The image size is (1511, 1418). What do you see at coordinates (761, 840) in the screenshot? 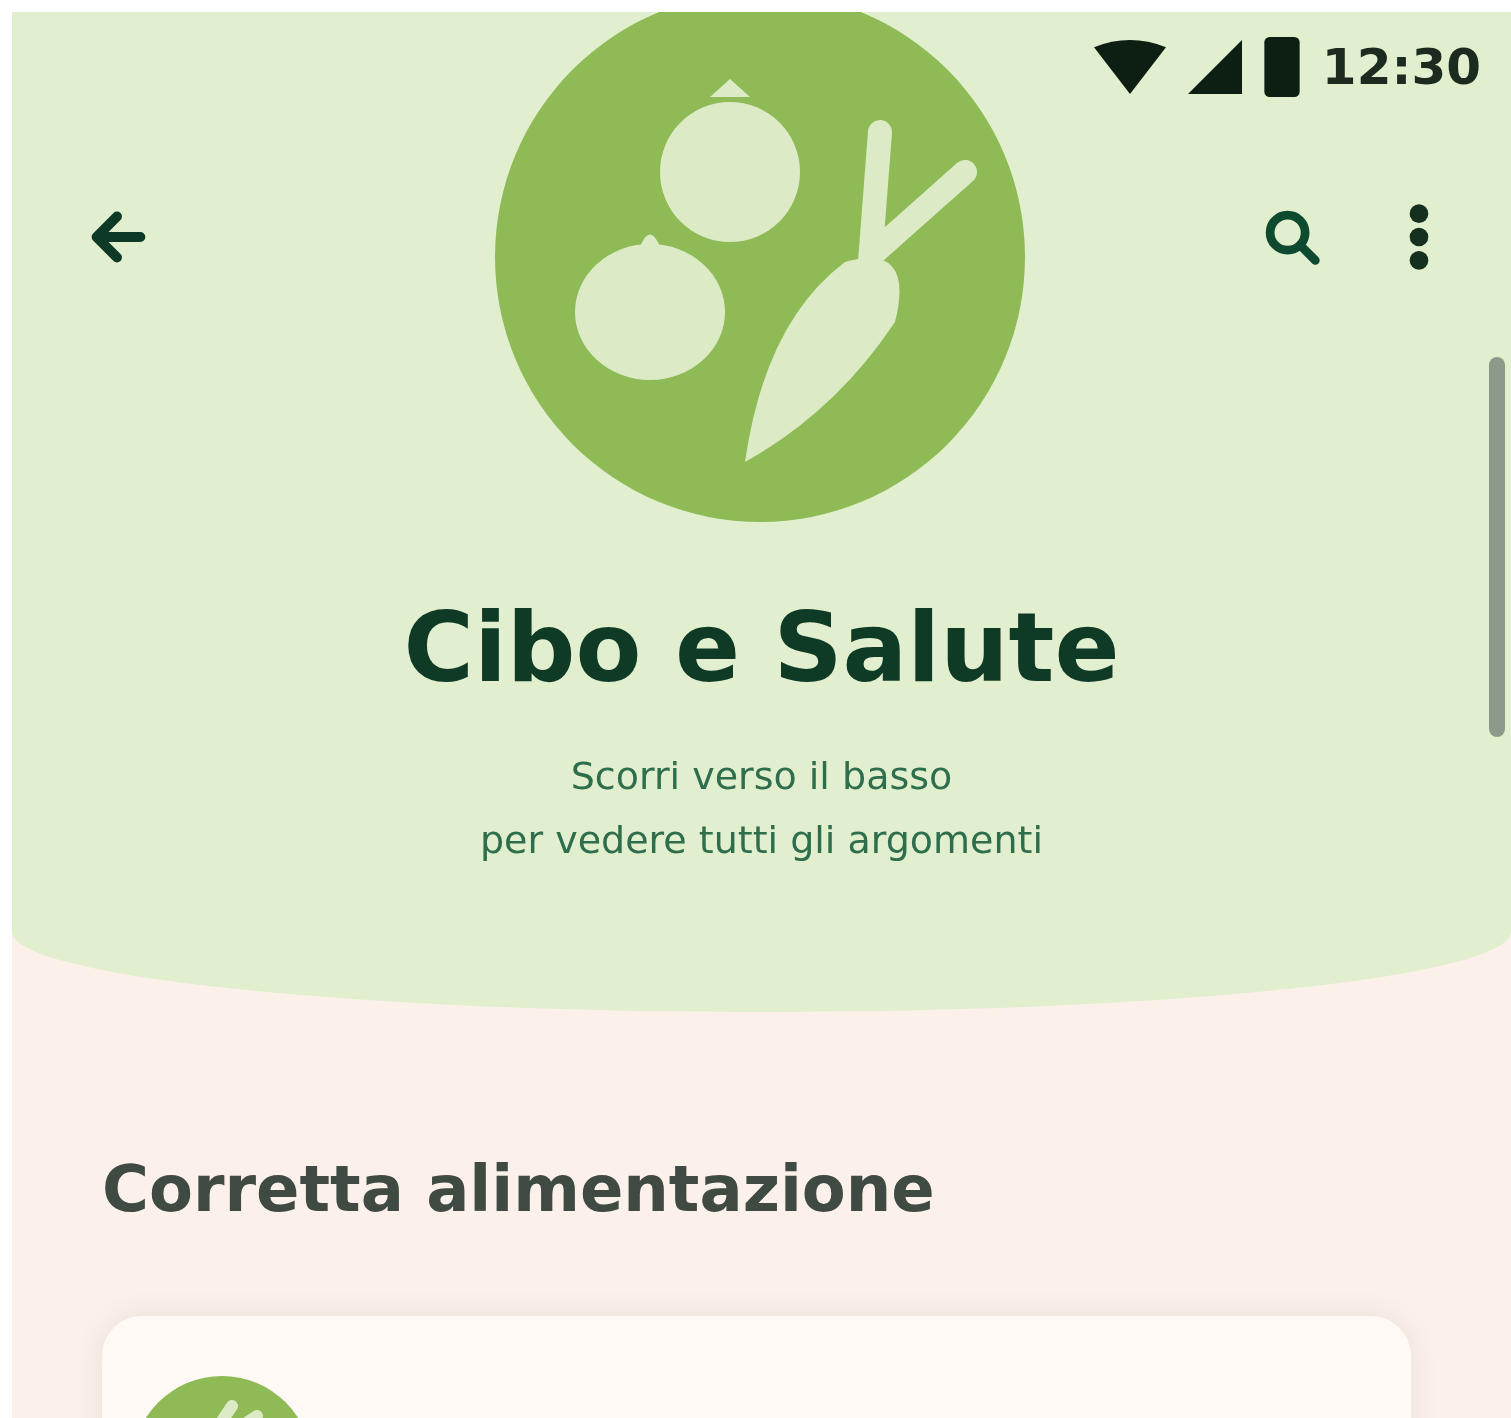
I see `subtitle-text: per vedere tutti gli argomenti` at bounding box center [761, 840].